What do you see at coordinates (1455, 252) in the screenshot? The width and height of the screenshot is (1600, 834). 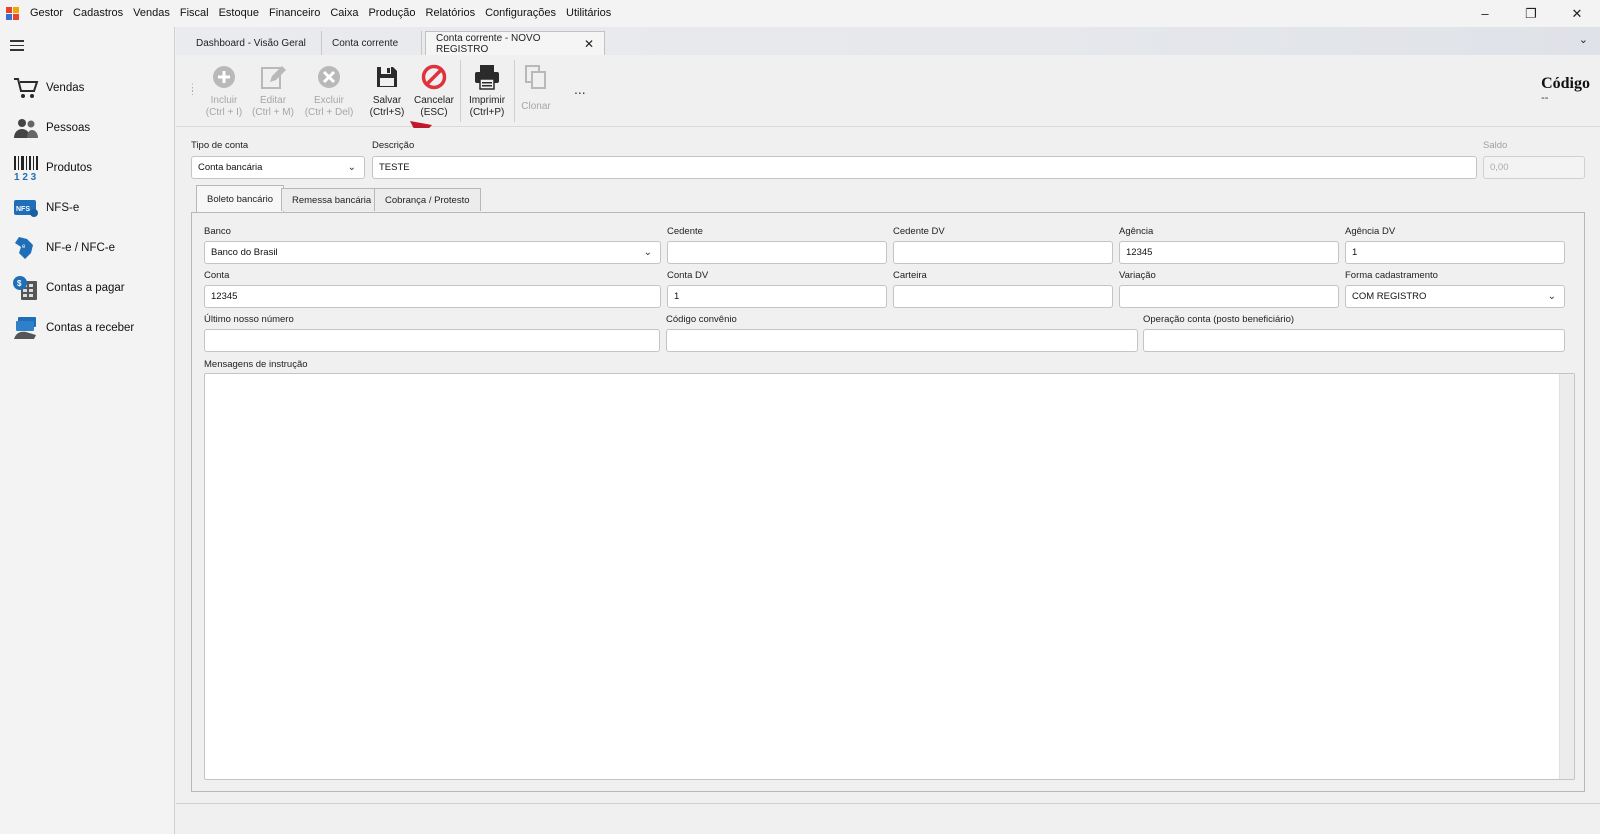 I see `agencia-dv-input: 1` at bounding box center [1455, 252].